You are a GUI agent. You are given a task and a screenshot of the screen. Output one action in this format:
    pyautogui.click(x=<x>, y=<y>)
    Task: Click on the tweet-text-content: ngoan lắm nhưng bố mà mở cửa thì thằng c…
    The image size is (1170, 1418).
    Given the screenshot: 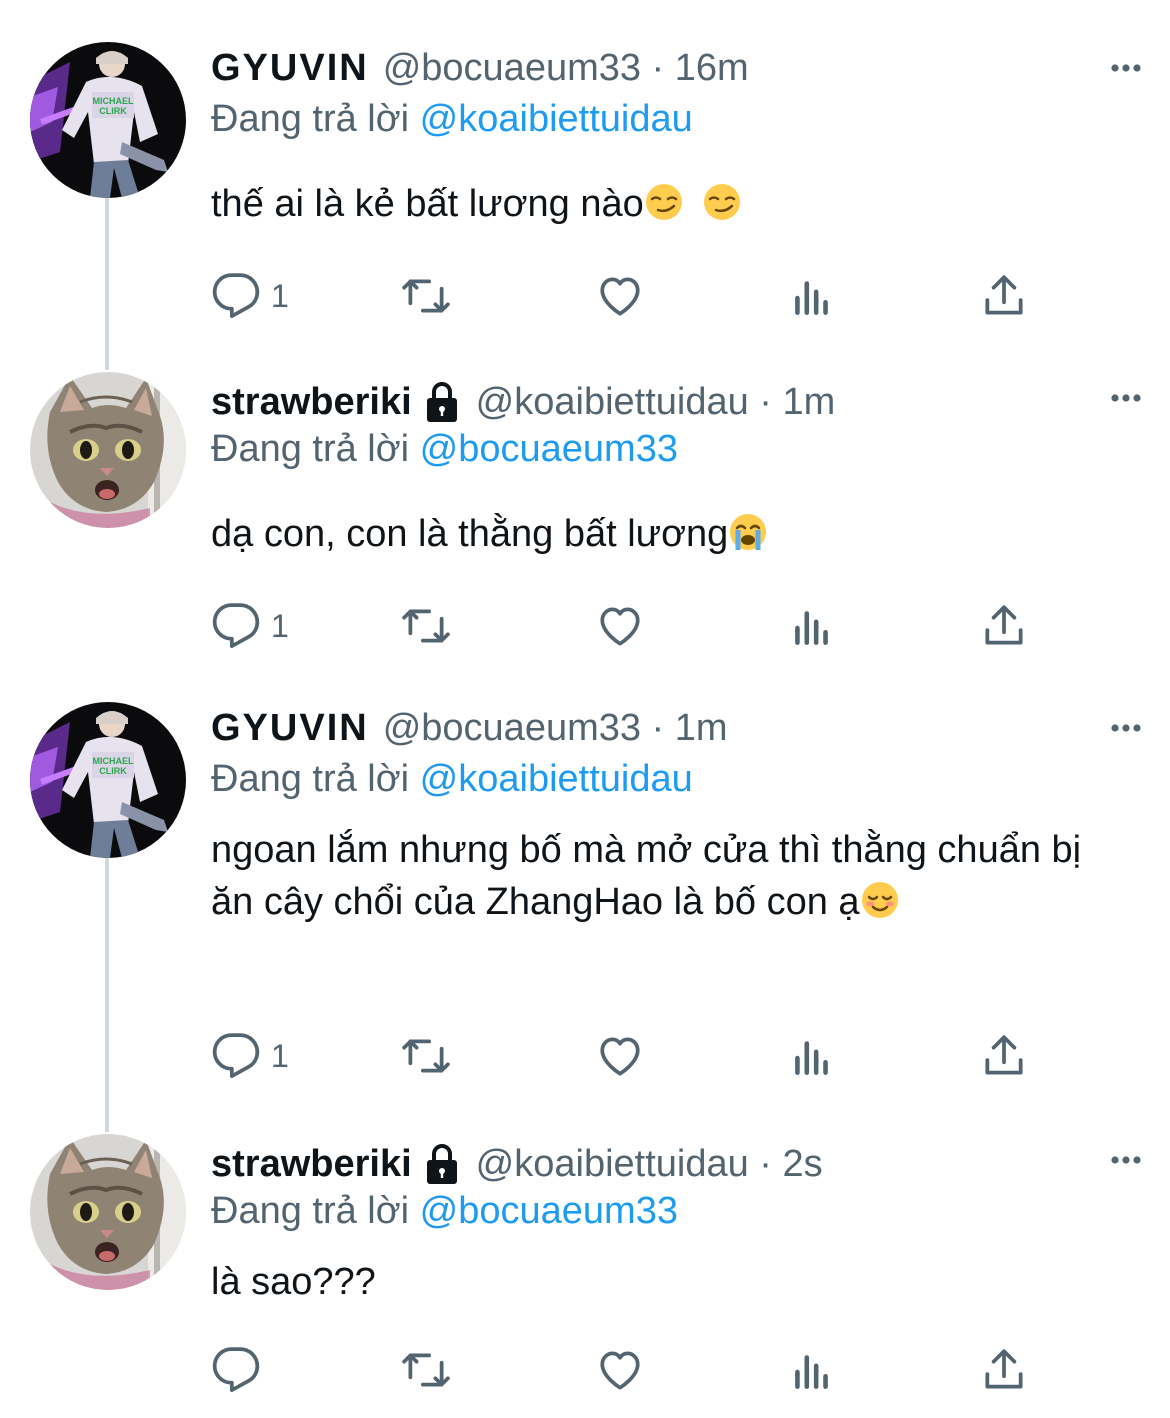 What is the action you would take?
    pyautogui.click(x=646, y=876)
    